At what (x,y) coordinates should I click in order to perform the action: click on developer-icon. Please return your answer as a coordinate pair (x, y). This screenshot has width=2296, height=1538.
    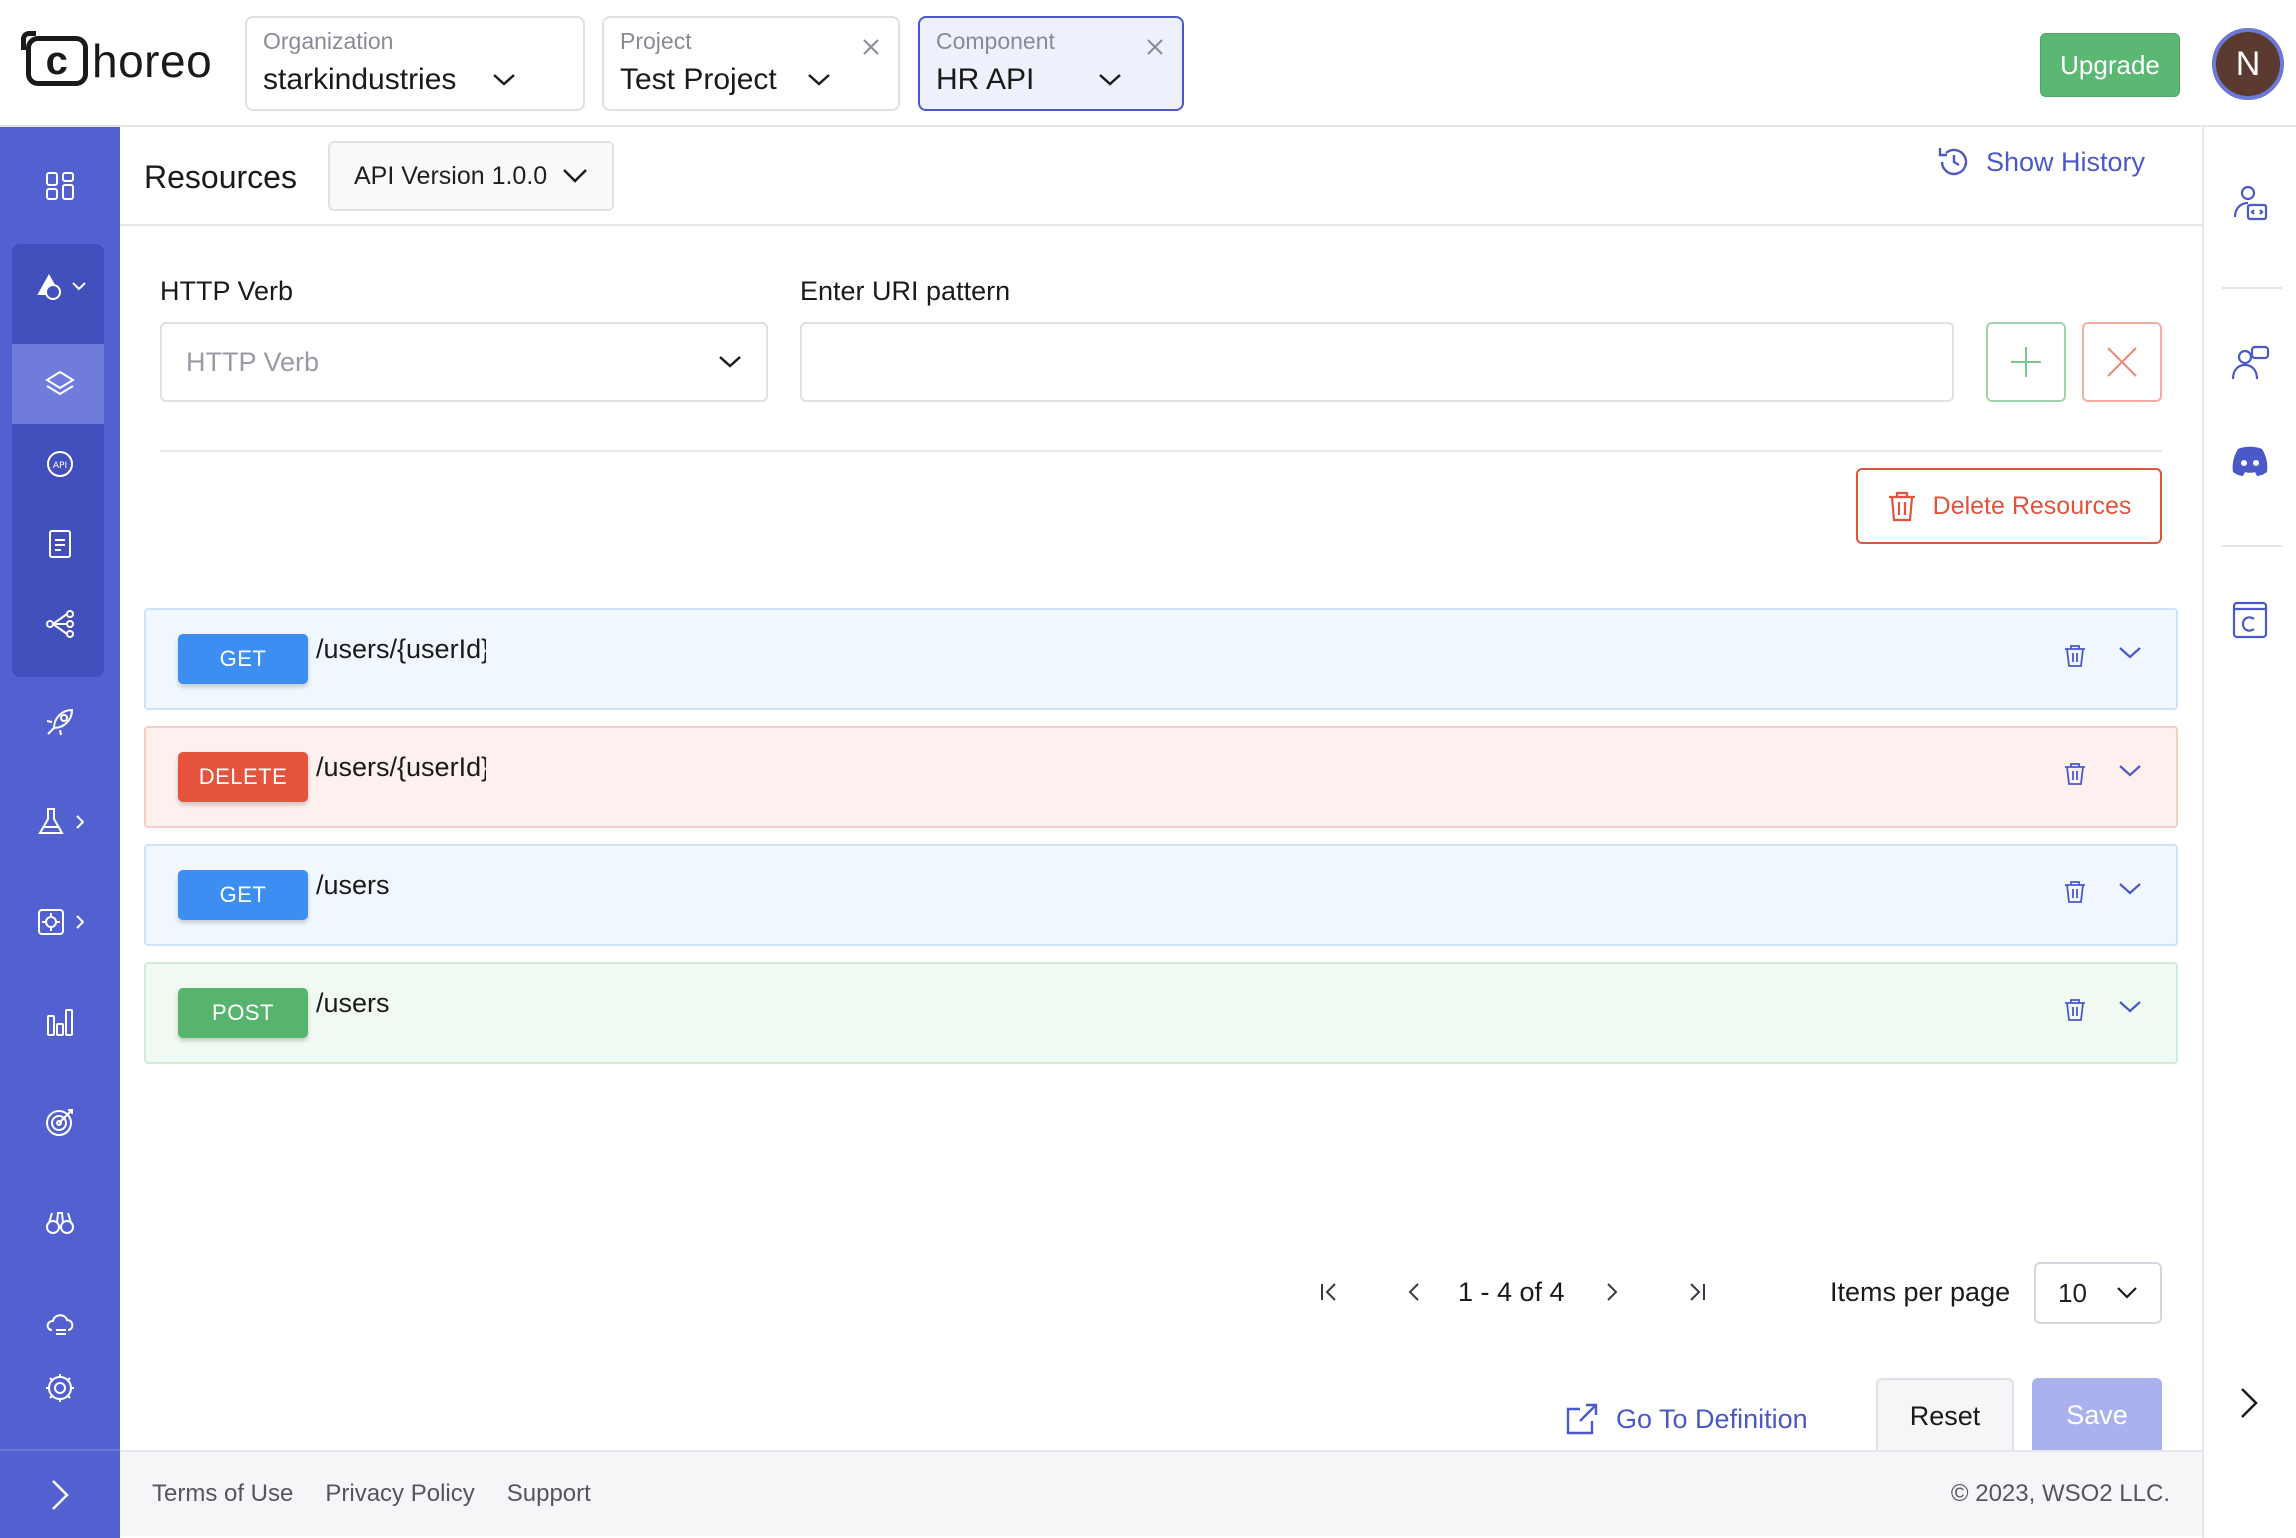
    Looking at the image, I should click on (2250, 203).